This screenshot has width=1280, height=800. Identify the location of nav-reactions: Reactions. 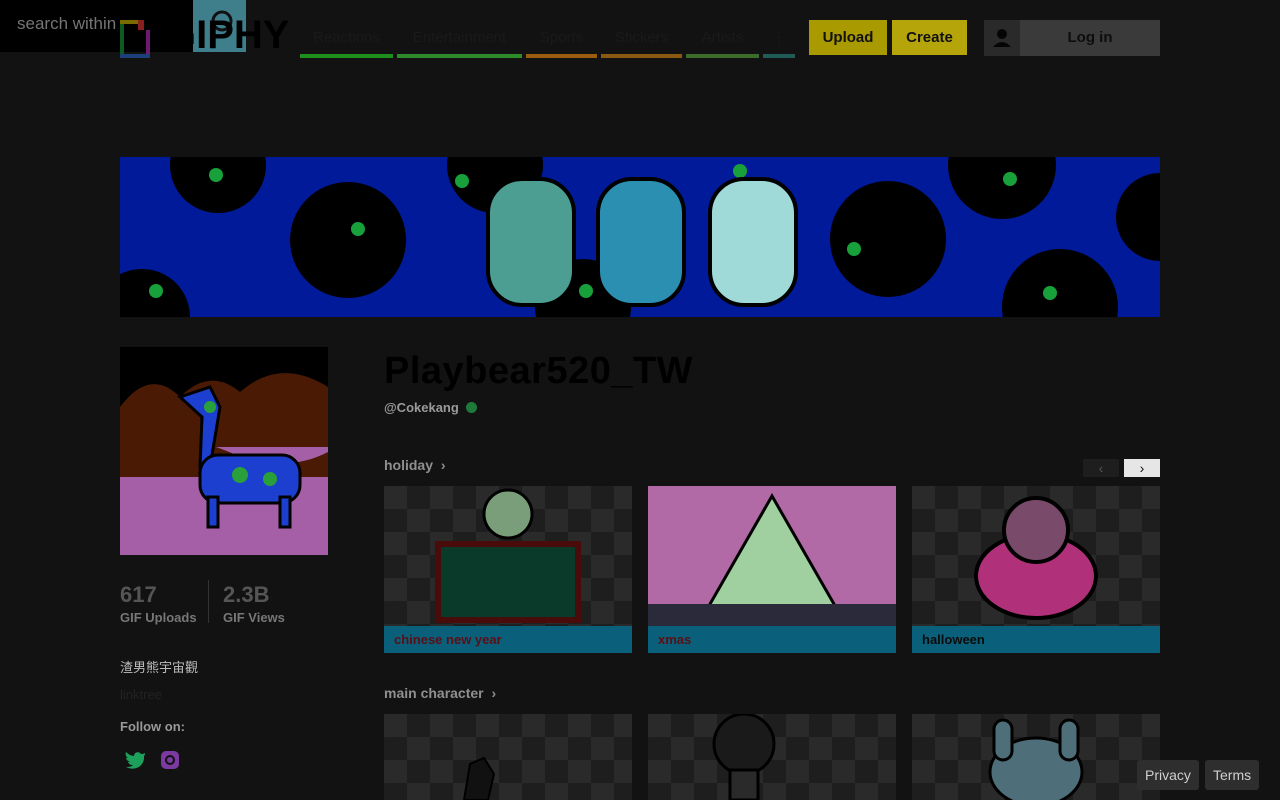
(346, 42).